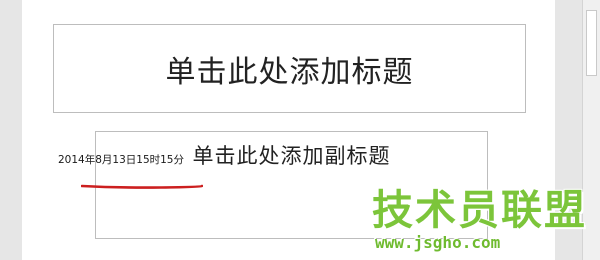 Image resolution: width=600 pixels, height=260 pixels. Describe the element at coordinates (289, 72) in the screenshot. I see `title-placeholder-text: 单击此处添加标题` at that location.